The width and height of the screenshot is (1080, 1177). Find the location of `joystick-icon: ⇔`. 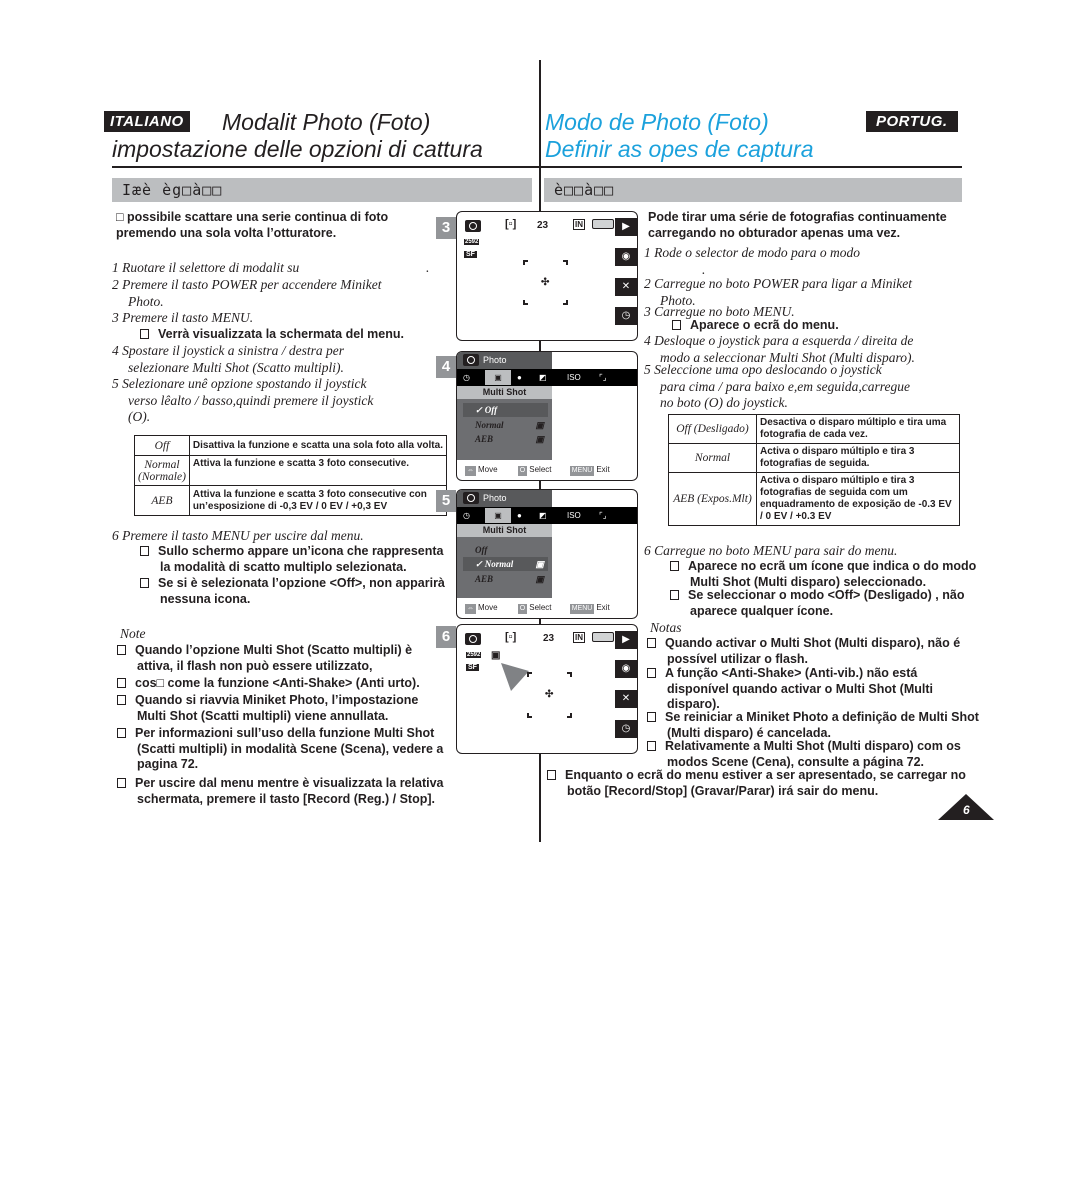

joystick-icon: ⇔ is located at coordinates (470, 471).